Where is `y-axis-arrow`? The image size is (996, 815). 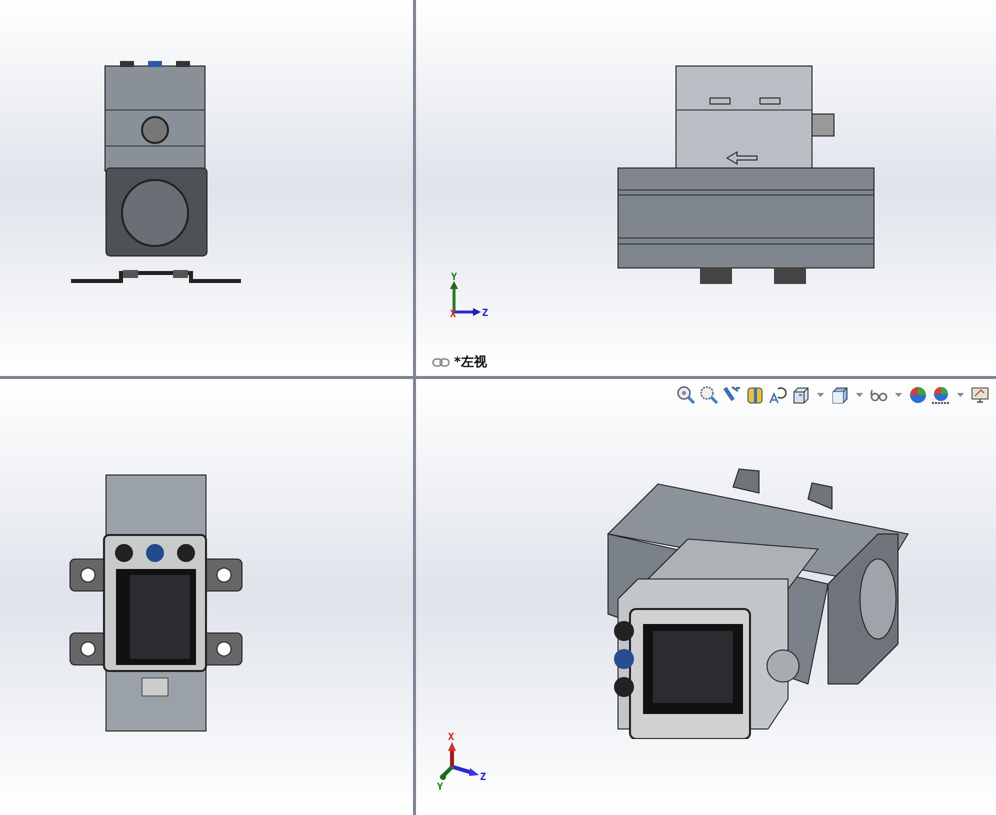
y-axis-arrow is located at coordinates (447, 773).